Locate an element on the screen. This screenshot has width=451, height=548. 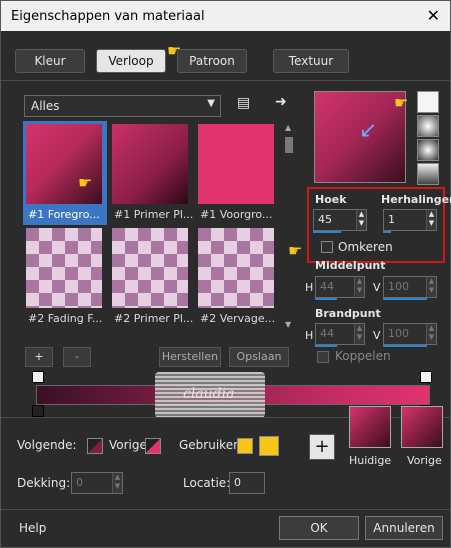
user-swatch-large is located at coordinates (269, 446).